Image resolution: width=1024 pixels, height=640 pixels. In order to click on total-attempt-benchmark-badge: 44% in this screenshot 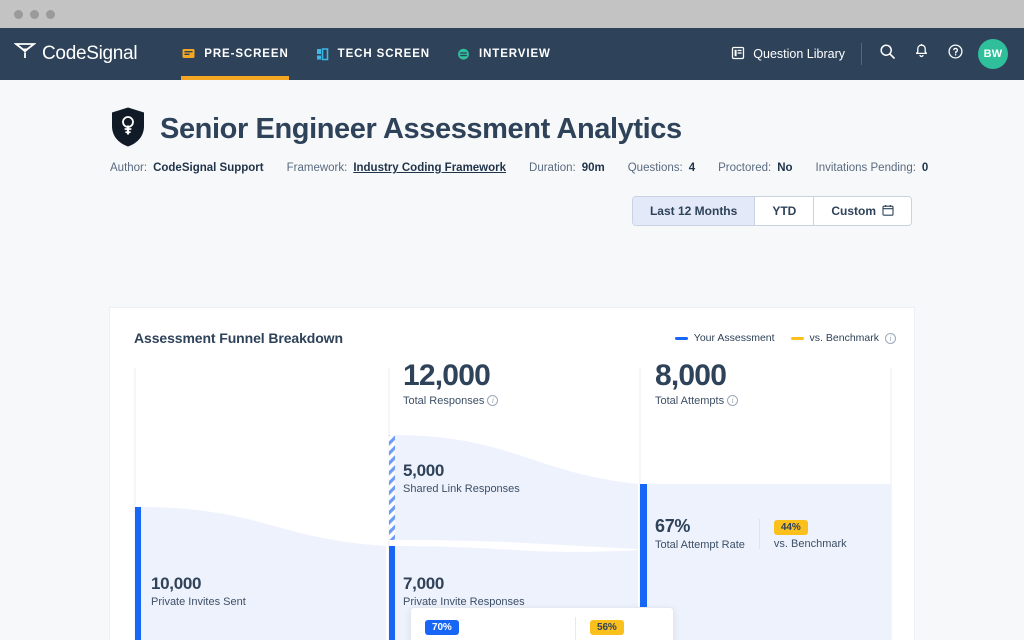, I will do `click(790, 528)`.